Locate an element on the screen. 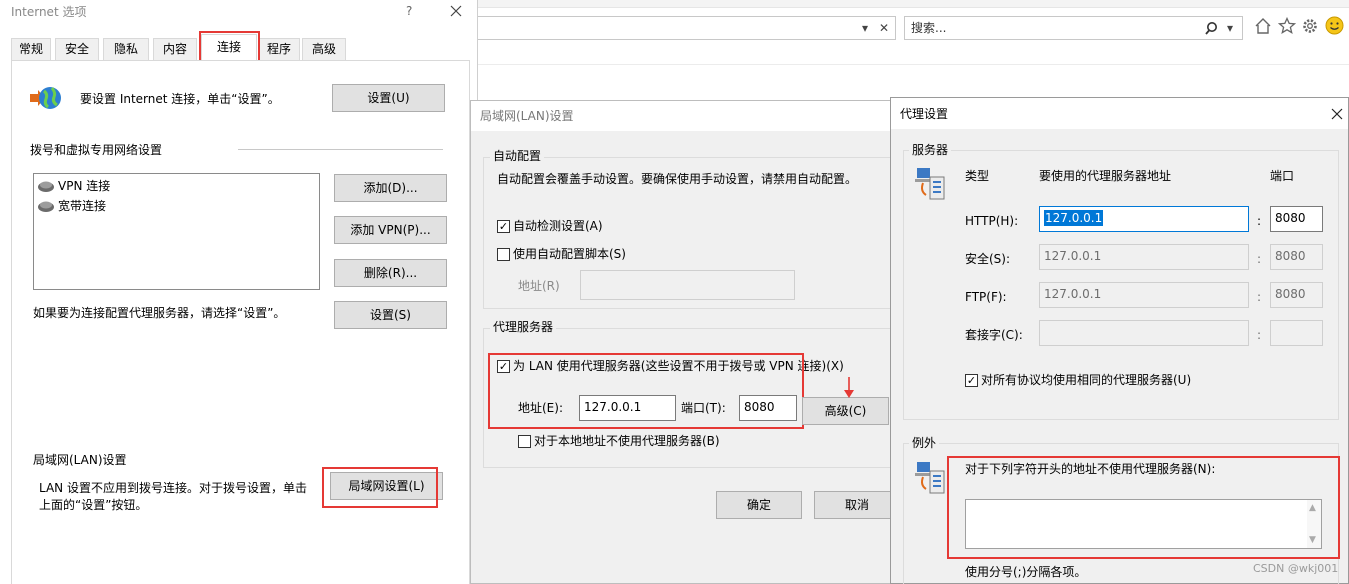 The image size is (1349, 584). lan-heading: 局域网(LAN)设置 is located at coordinates (80, 460).